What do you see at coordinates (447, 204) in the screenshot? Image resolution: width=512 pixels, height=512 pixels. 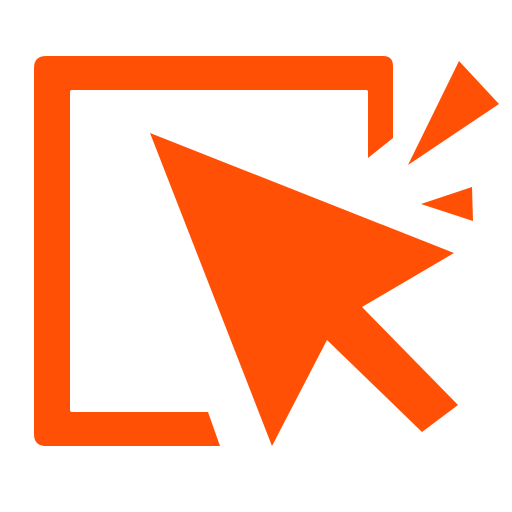 I see `click-spark-small-icon` at bounding box center [447, 204].